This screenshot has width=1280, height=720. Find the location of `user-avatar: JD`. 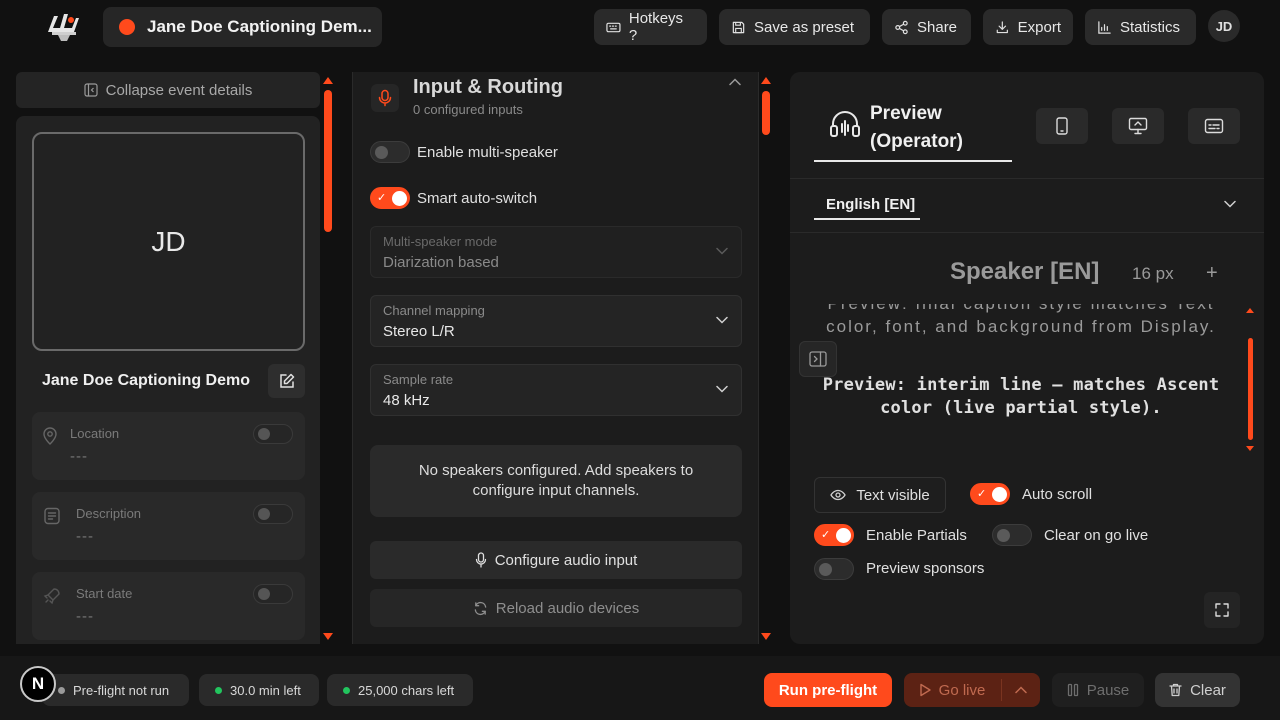

user-avatar: JD is located at coordinates (1224, 26).